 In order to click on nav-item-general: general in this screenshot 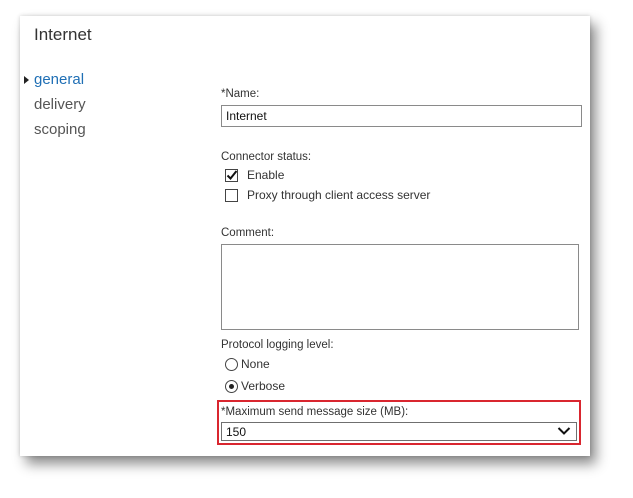, I will do `click(80, 81)`.